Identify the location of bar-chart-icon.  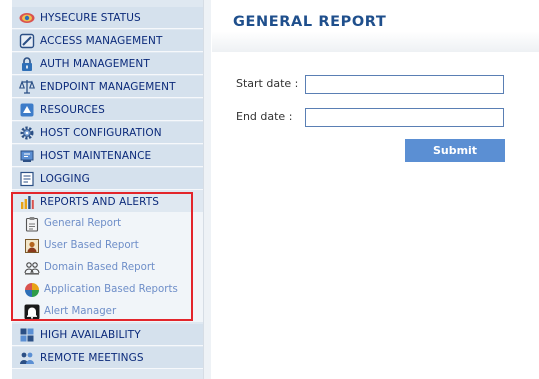
(27, 202).